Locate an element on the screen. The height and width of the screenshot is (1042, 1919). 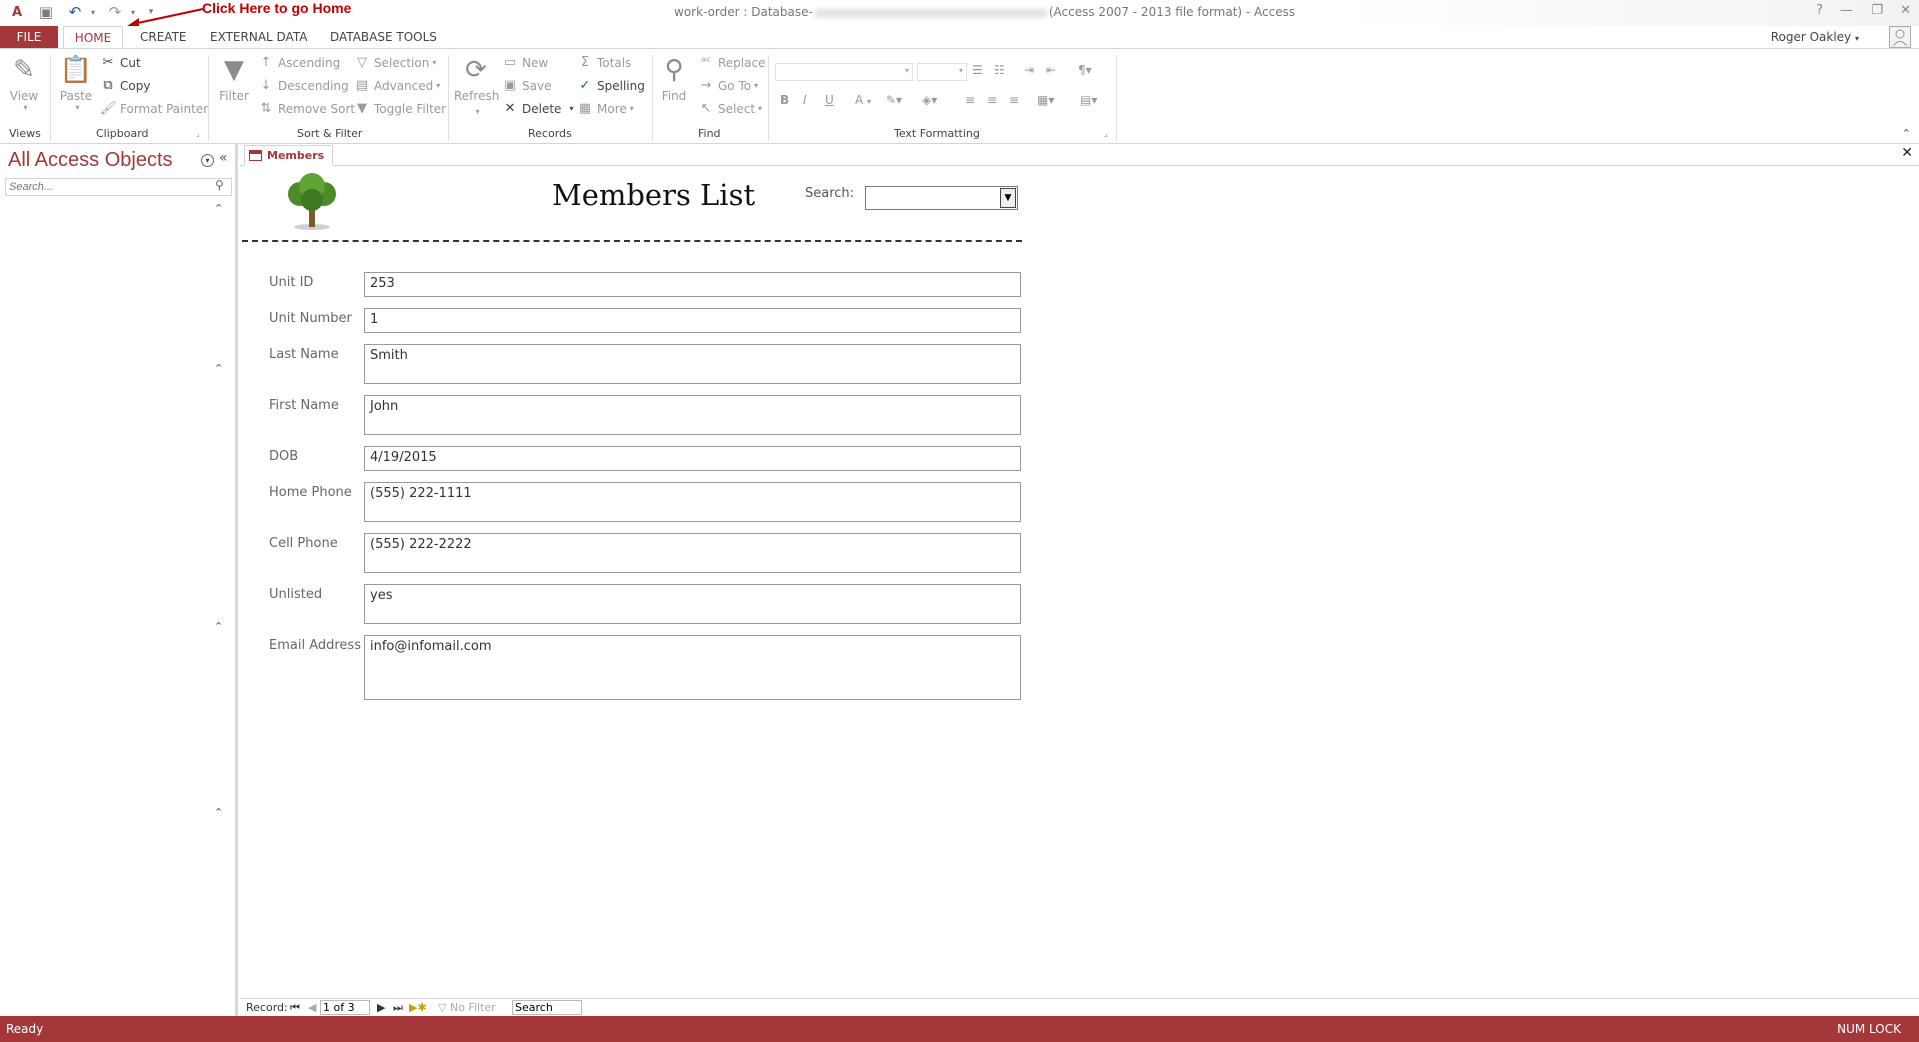
home-phone-field: (555) 222-1111 is located at coordinates (692, 502).